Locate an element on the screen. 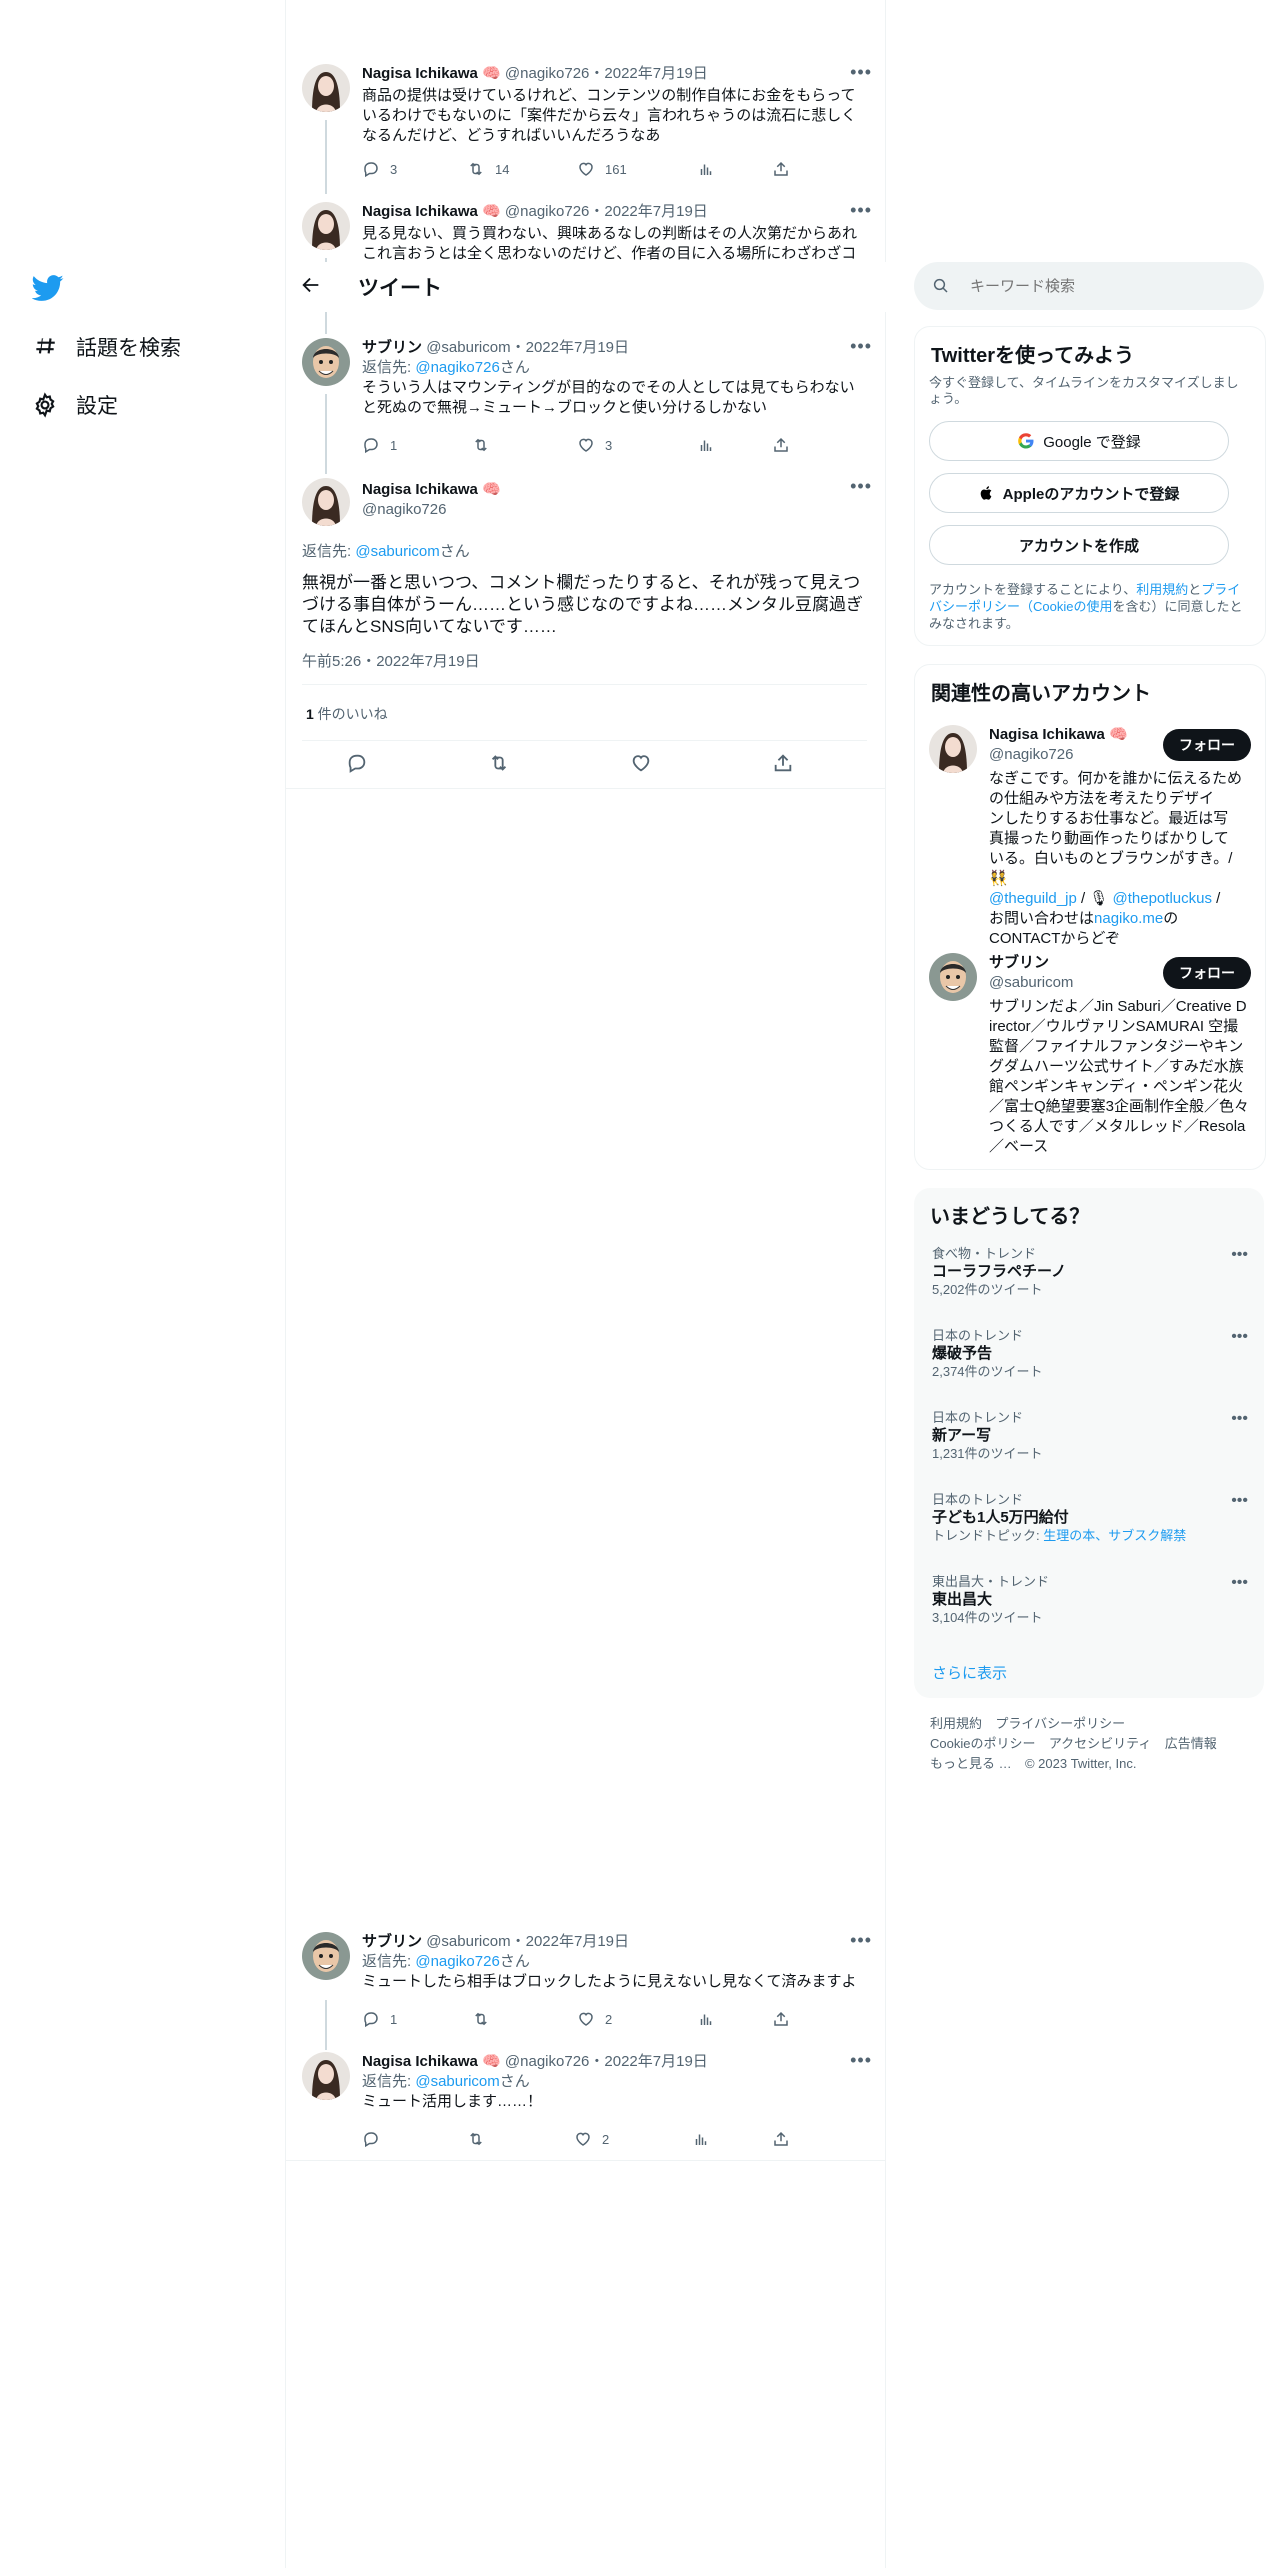  create-account-button: アカウントを作成 is located at coordinates (1079, 545).